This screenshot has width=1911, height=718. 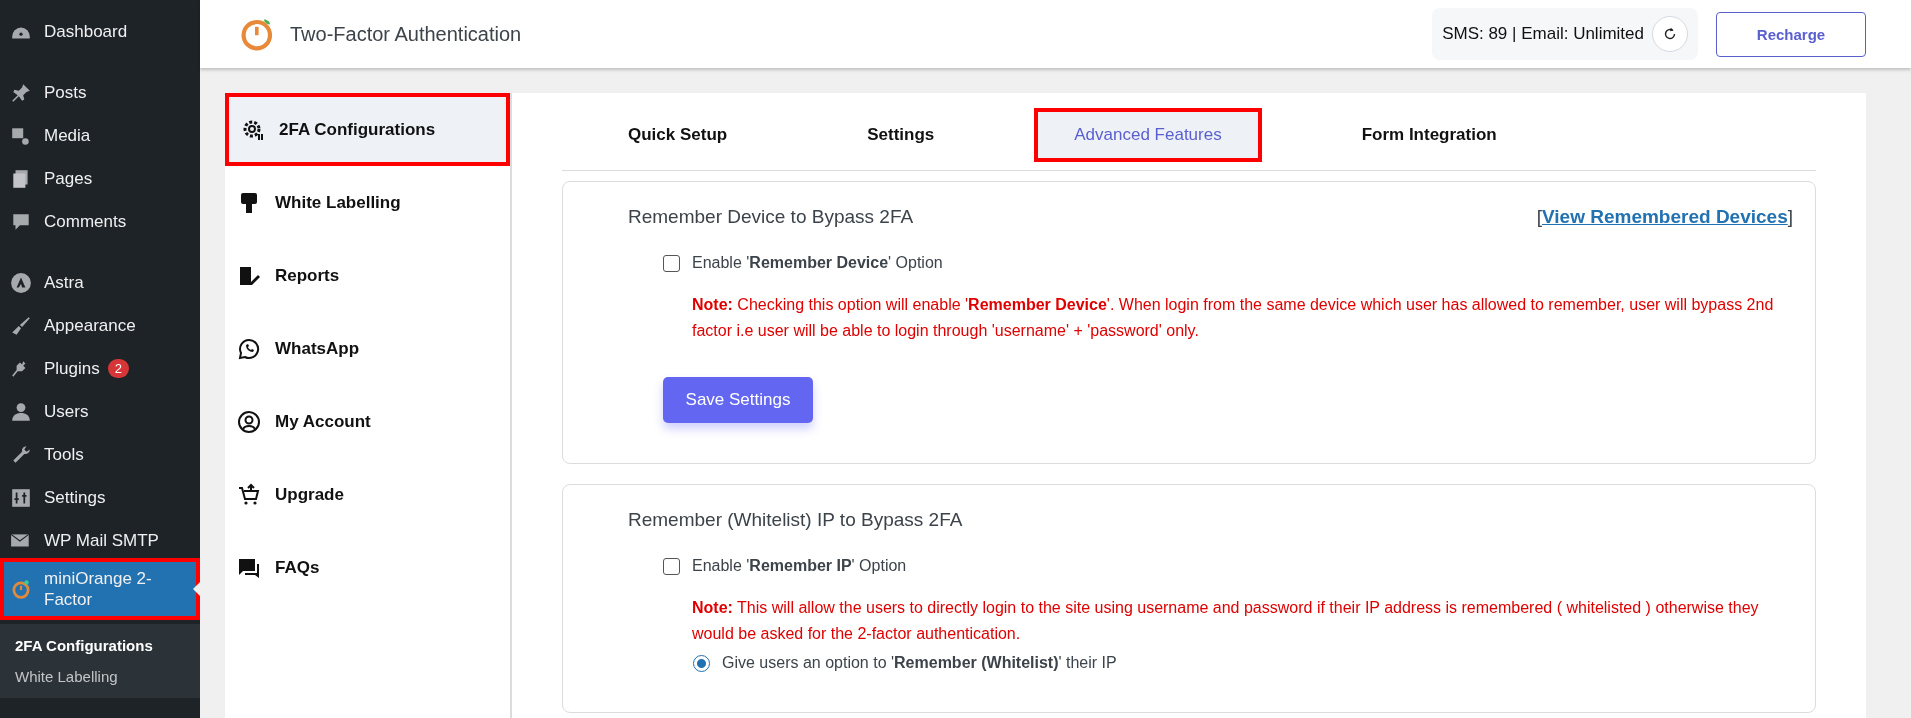 What do you see at coordinates (100, 221) in the screenshot?
I see `admin-menu-item: Comments` at bounding box center [100, 221].